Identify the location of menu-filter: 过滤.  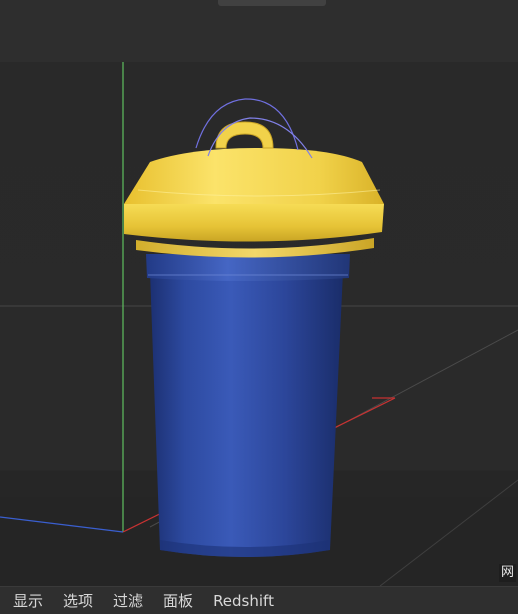
(128, 600).